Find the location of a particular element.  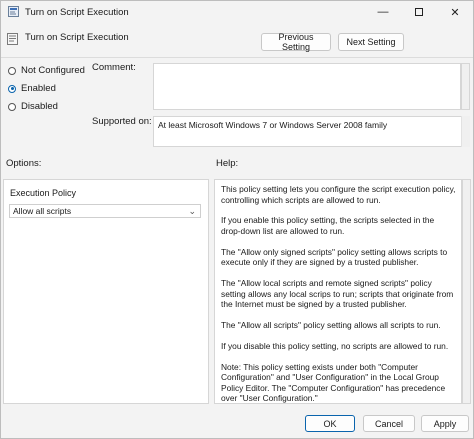

options-heading: Options: is located at coordinates (24, 163).